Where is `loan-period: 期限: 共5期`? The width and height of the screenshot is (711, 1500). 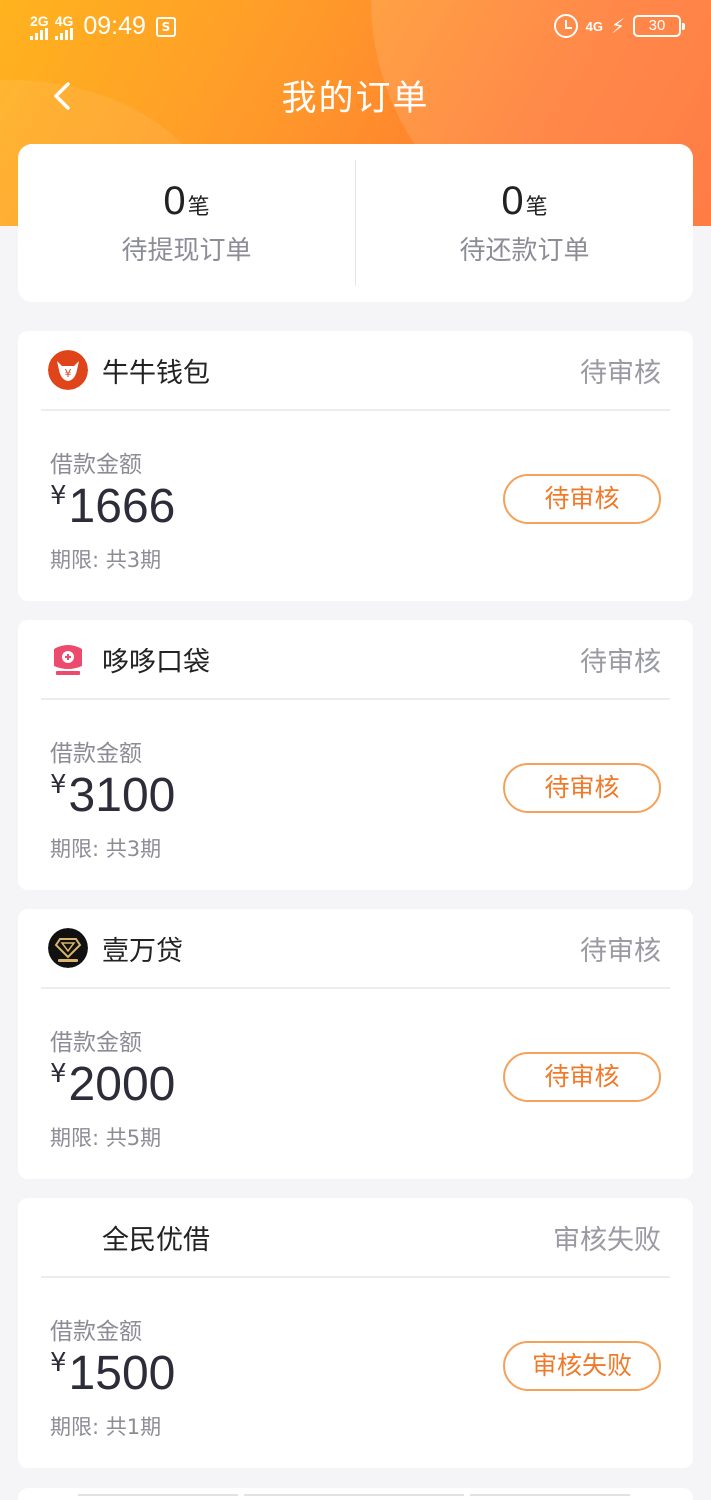 loan-period: 期限: 共5期 is located at coordinates (106, 1138).